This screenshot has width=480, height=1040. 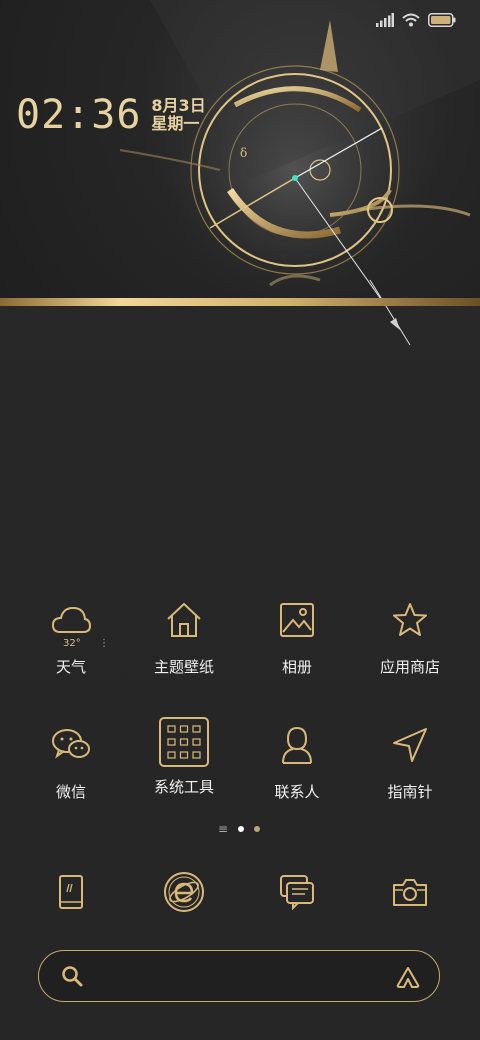 I want to click on assistant-icon, so click(x=408, y=979).